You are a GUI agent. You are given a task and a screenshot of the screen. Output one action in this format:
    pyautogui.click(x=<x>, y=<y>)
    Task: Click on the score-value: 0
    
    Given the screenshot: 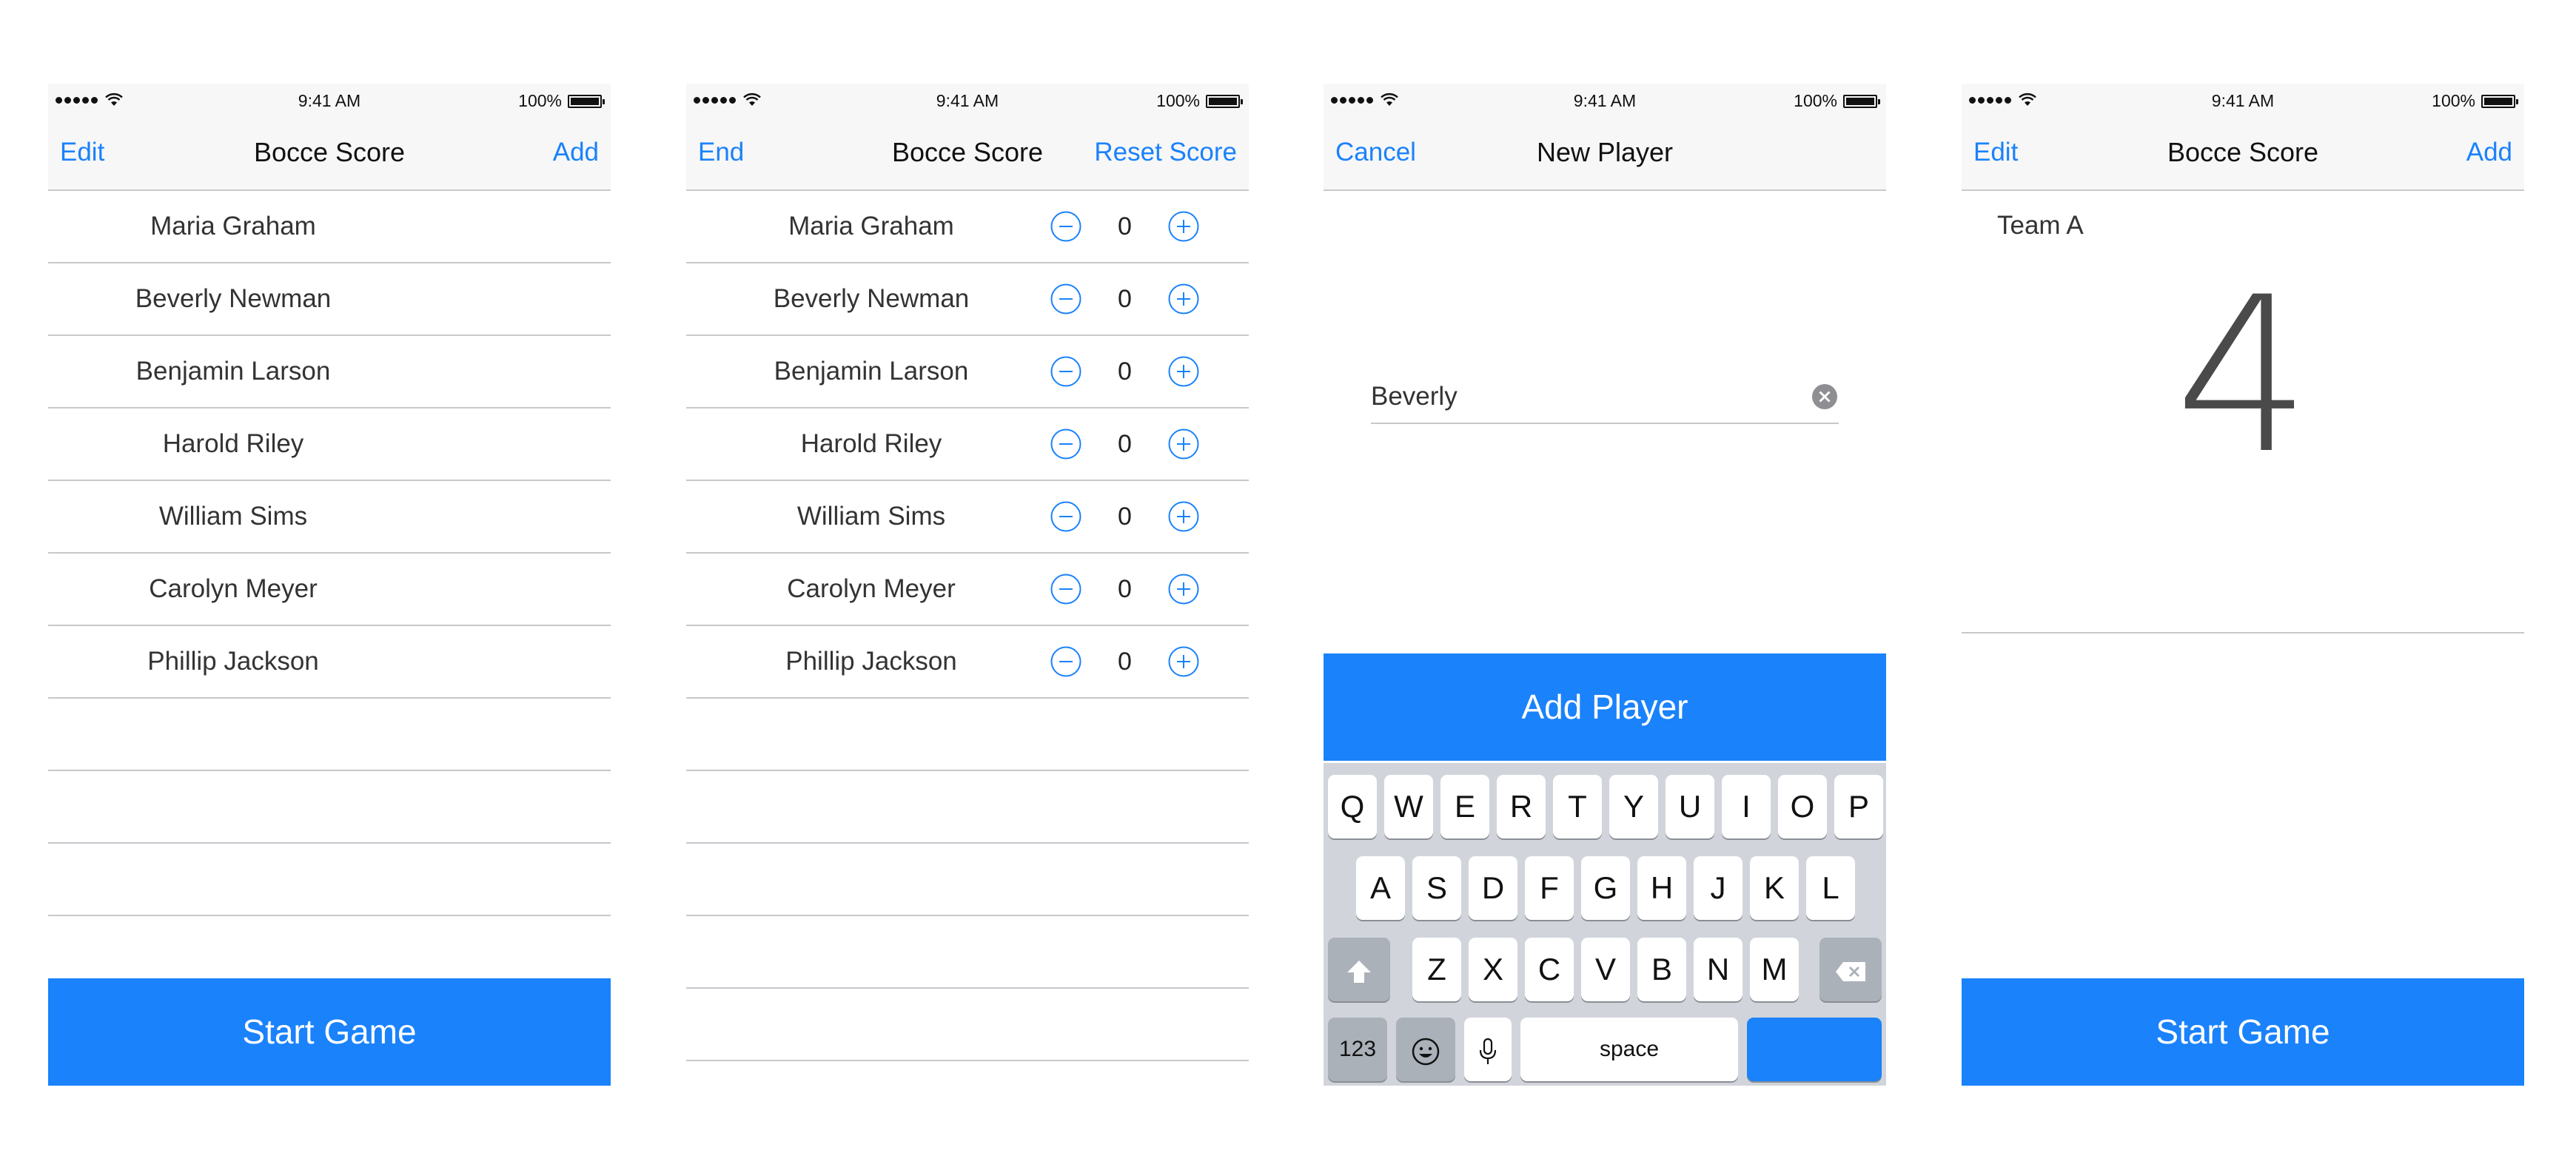 What is the action you would take?
    pyautogui.click(x=1125, y=662)
    